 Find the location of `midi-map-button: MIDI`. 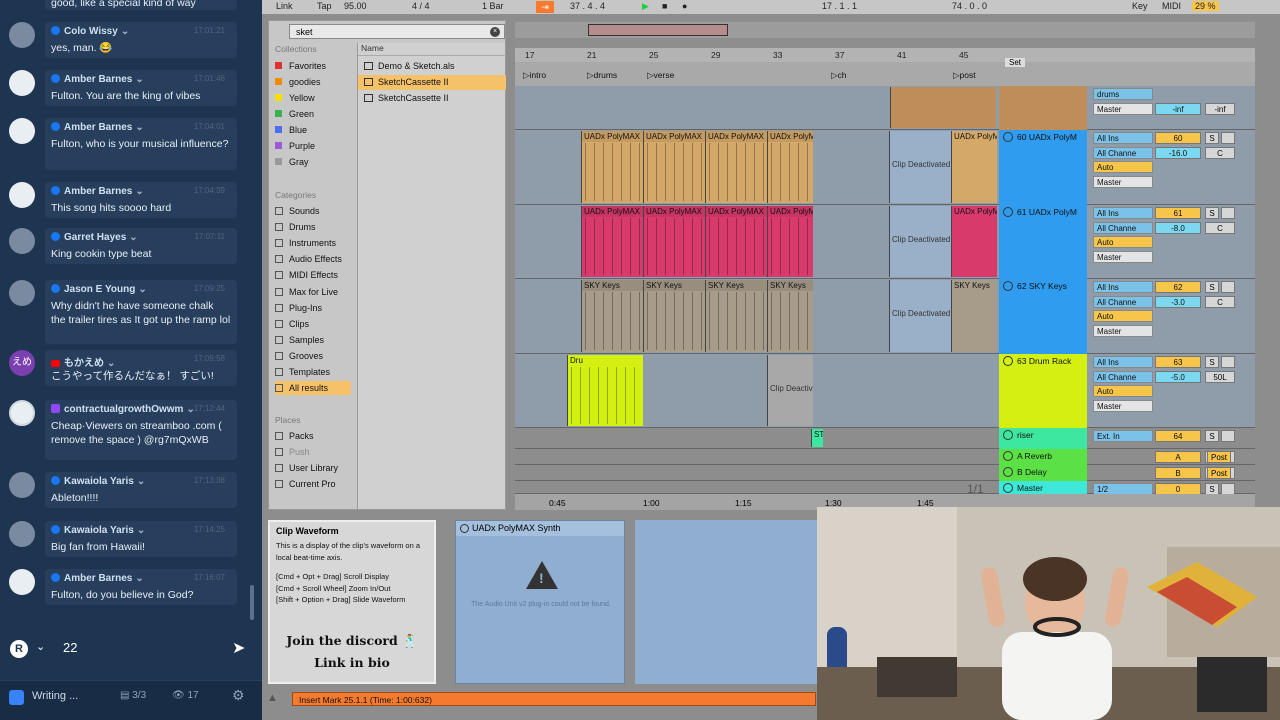

midi-map-button: MIDI is located at coordinates (1171, 6).